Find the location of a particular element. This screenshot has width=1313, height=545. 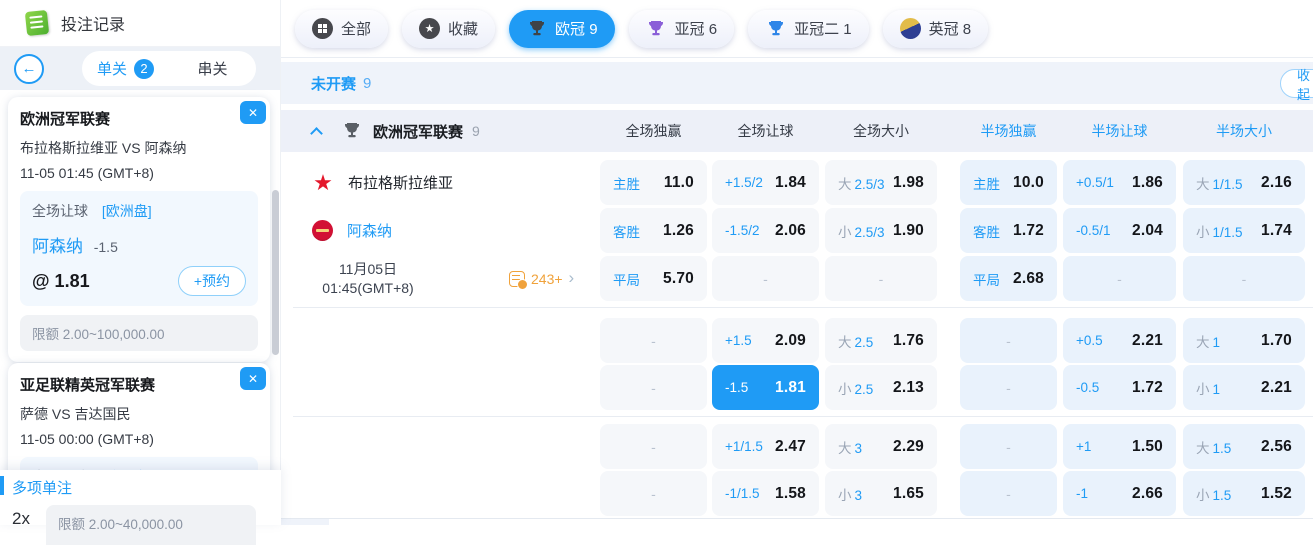

odds-cell-b1-r1-c5: 小 1 2.21 is located at coordinates (1244, 387).